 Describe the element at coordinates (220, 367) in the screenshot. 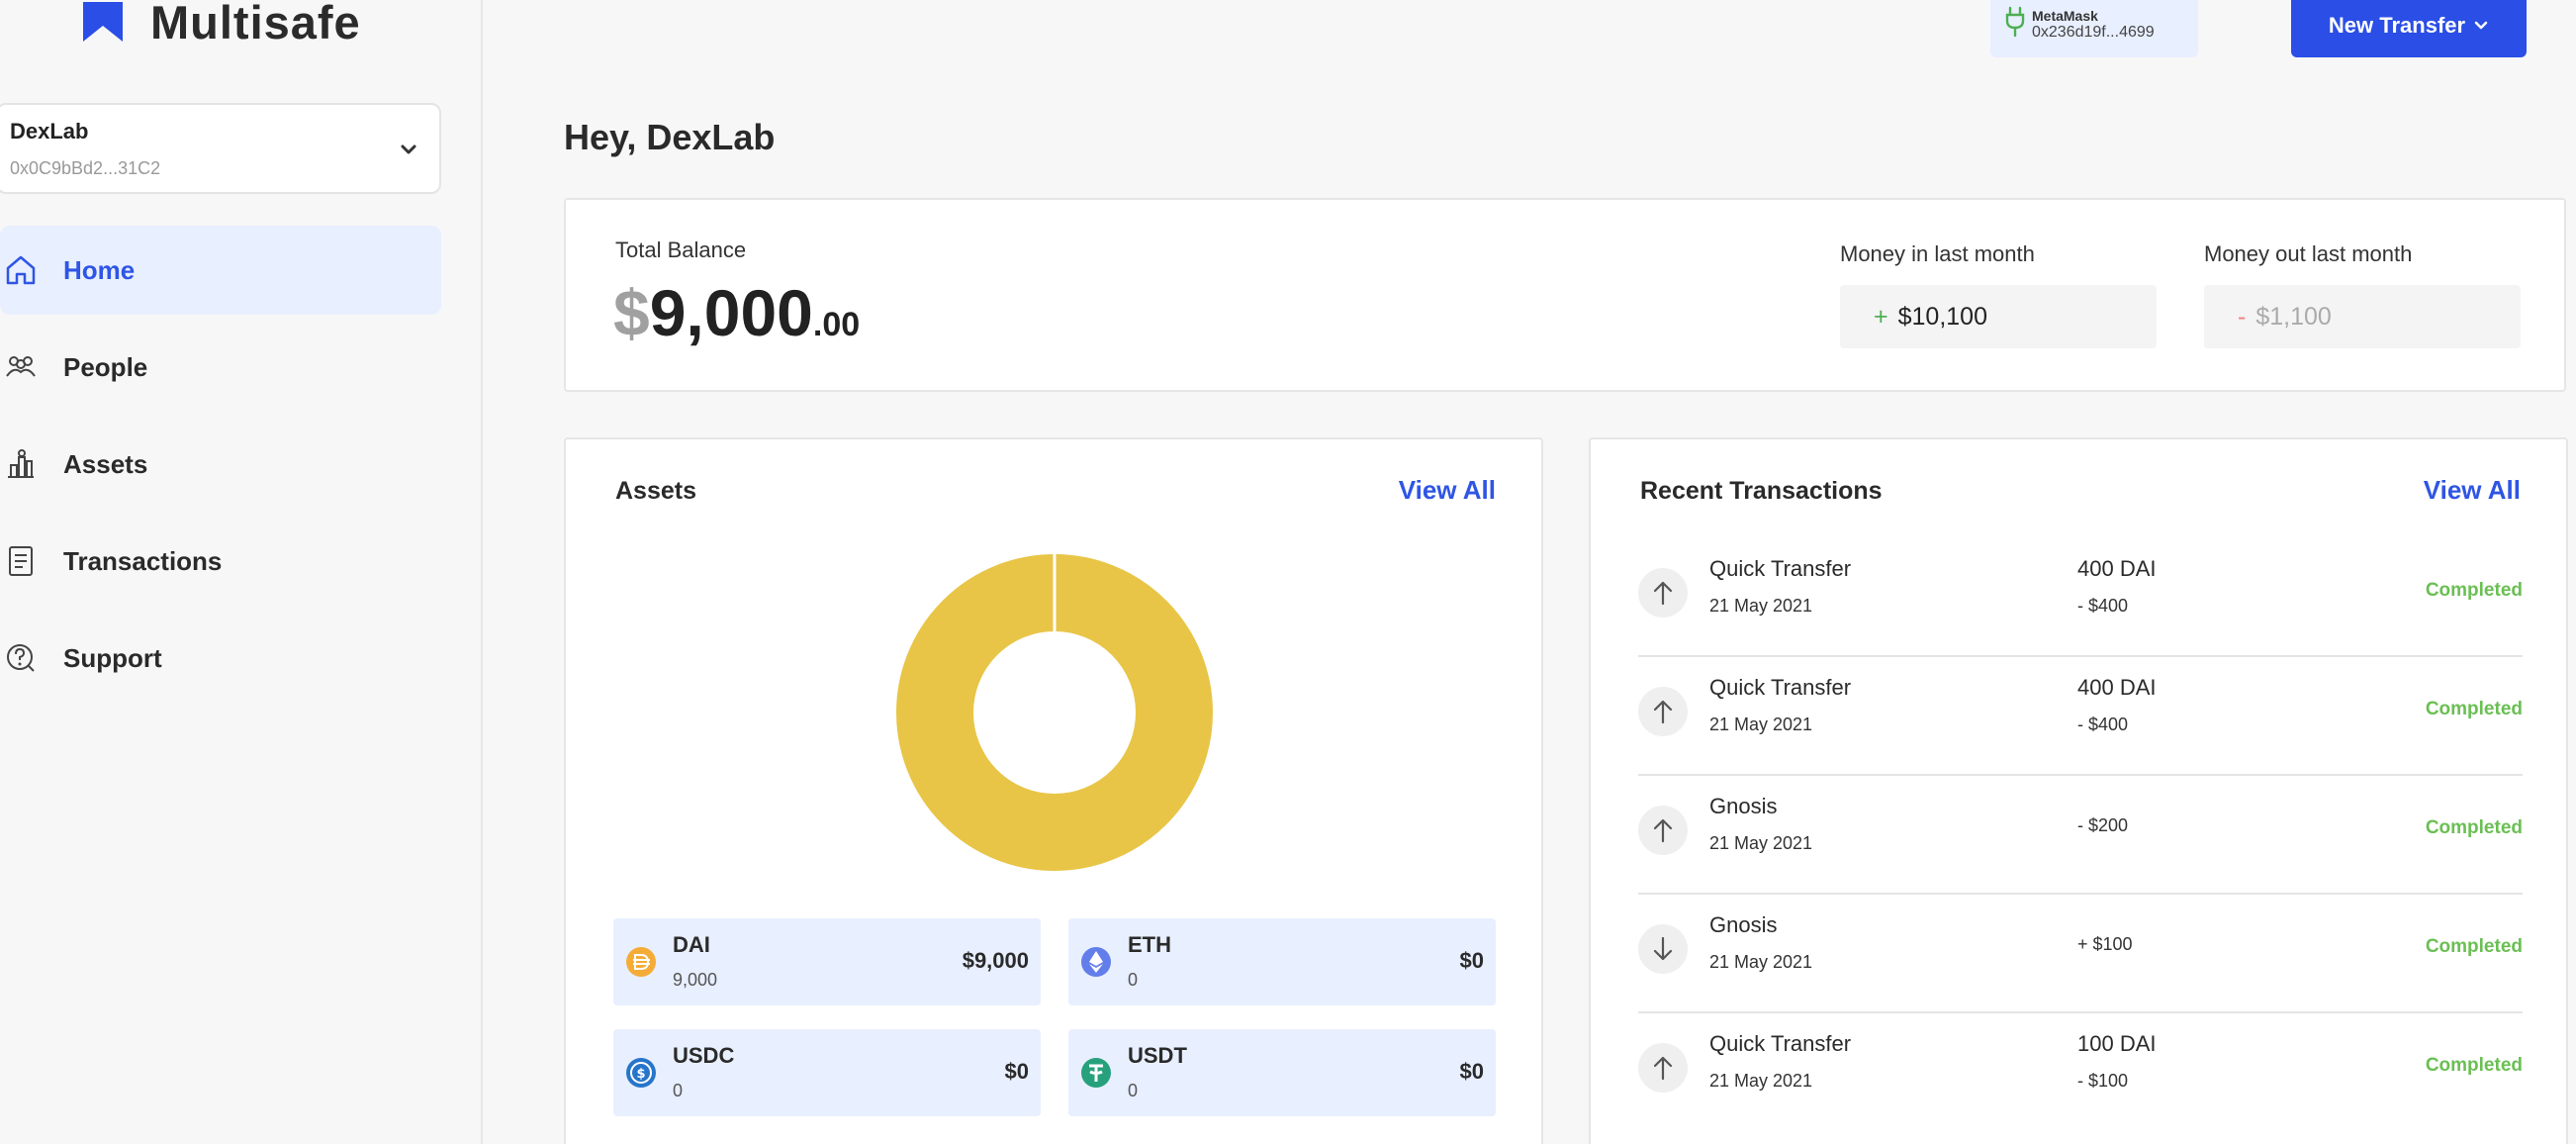

I see `sidebar-item-people: People` at that location.